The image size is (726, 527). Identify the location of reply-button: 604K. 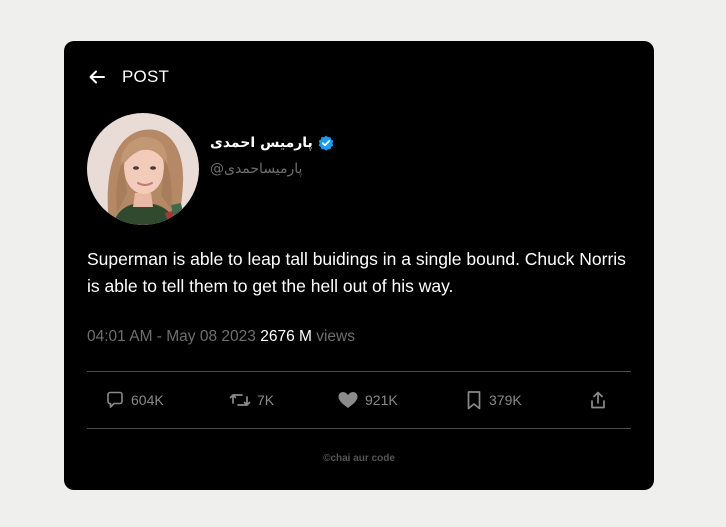
(134, 400).